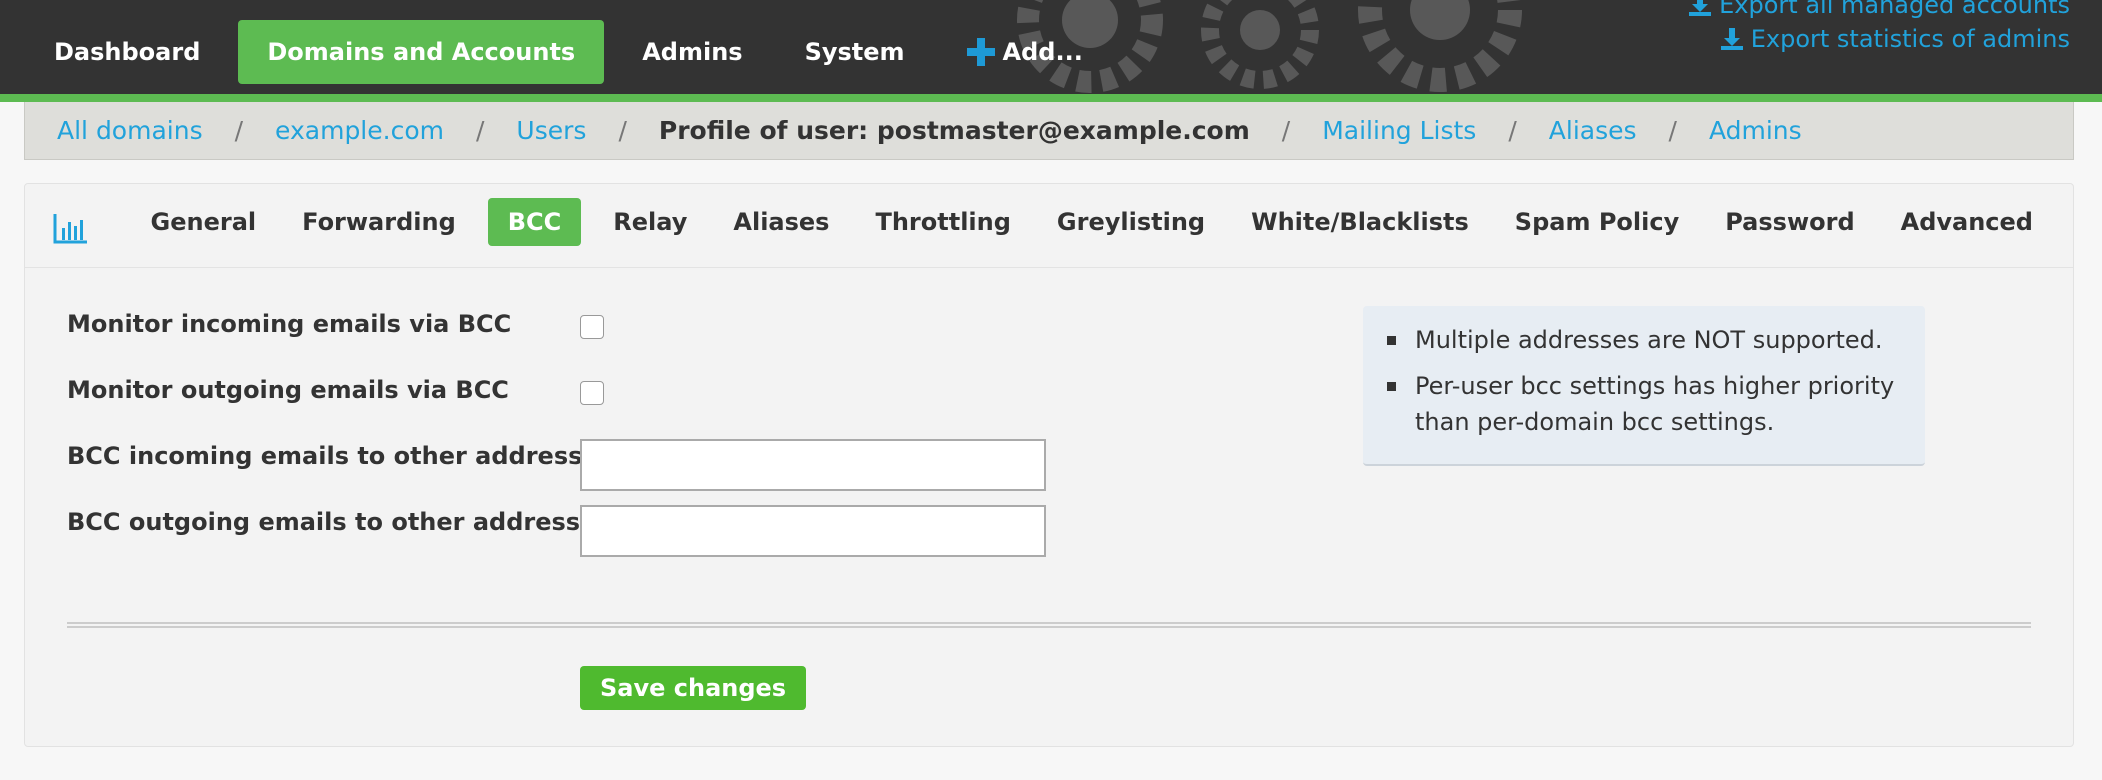 The width and height of the screenshot is (2102, 780). I want to click on plus-icon, so click(980, 52).